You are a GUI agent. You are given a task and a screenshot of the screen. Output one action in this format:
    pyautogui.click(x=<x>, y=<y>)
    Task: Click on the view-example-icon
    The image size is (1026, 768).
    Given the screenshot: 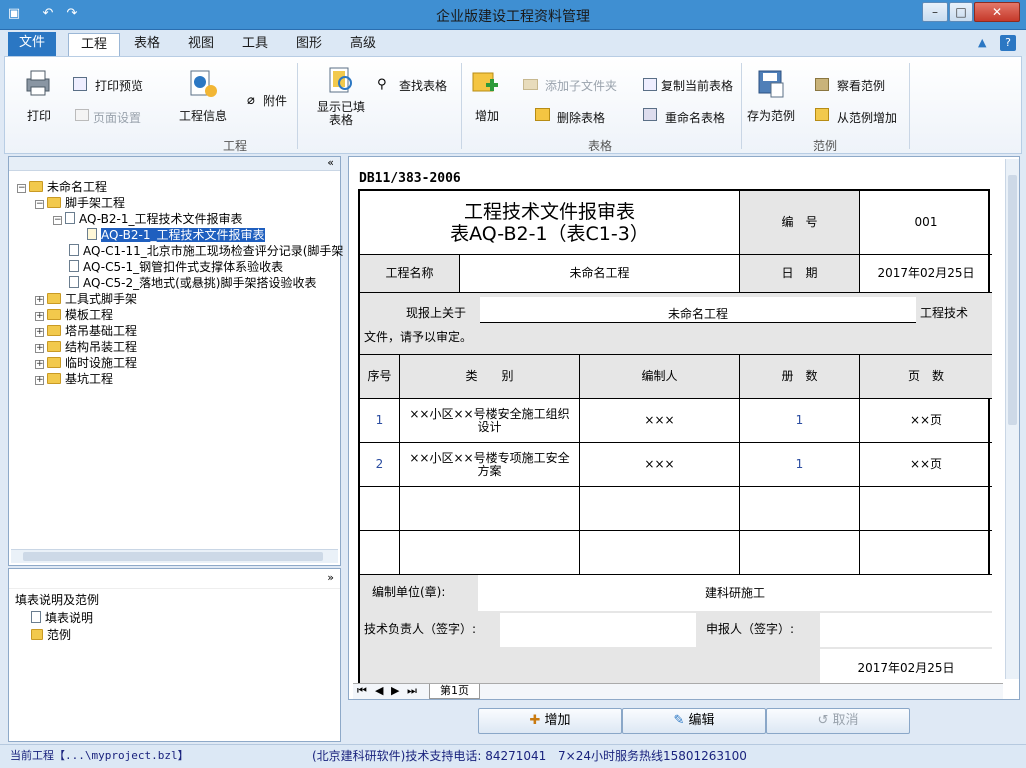 What is the action you would take?
    pyautogui.click(x=822, y=84)
    